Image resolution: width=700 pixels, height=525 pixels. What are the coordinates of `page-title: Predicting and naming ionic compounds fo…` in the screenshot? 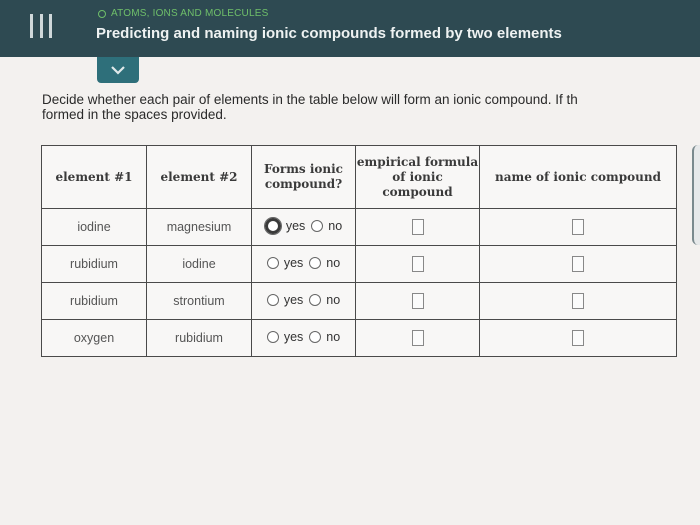 It's located at (329, 33).